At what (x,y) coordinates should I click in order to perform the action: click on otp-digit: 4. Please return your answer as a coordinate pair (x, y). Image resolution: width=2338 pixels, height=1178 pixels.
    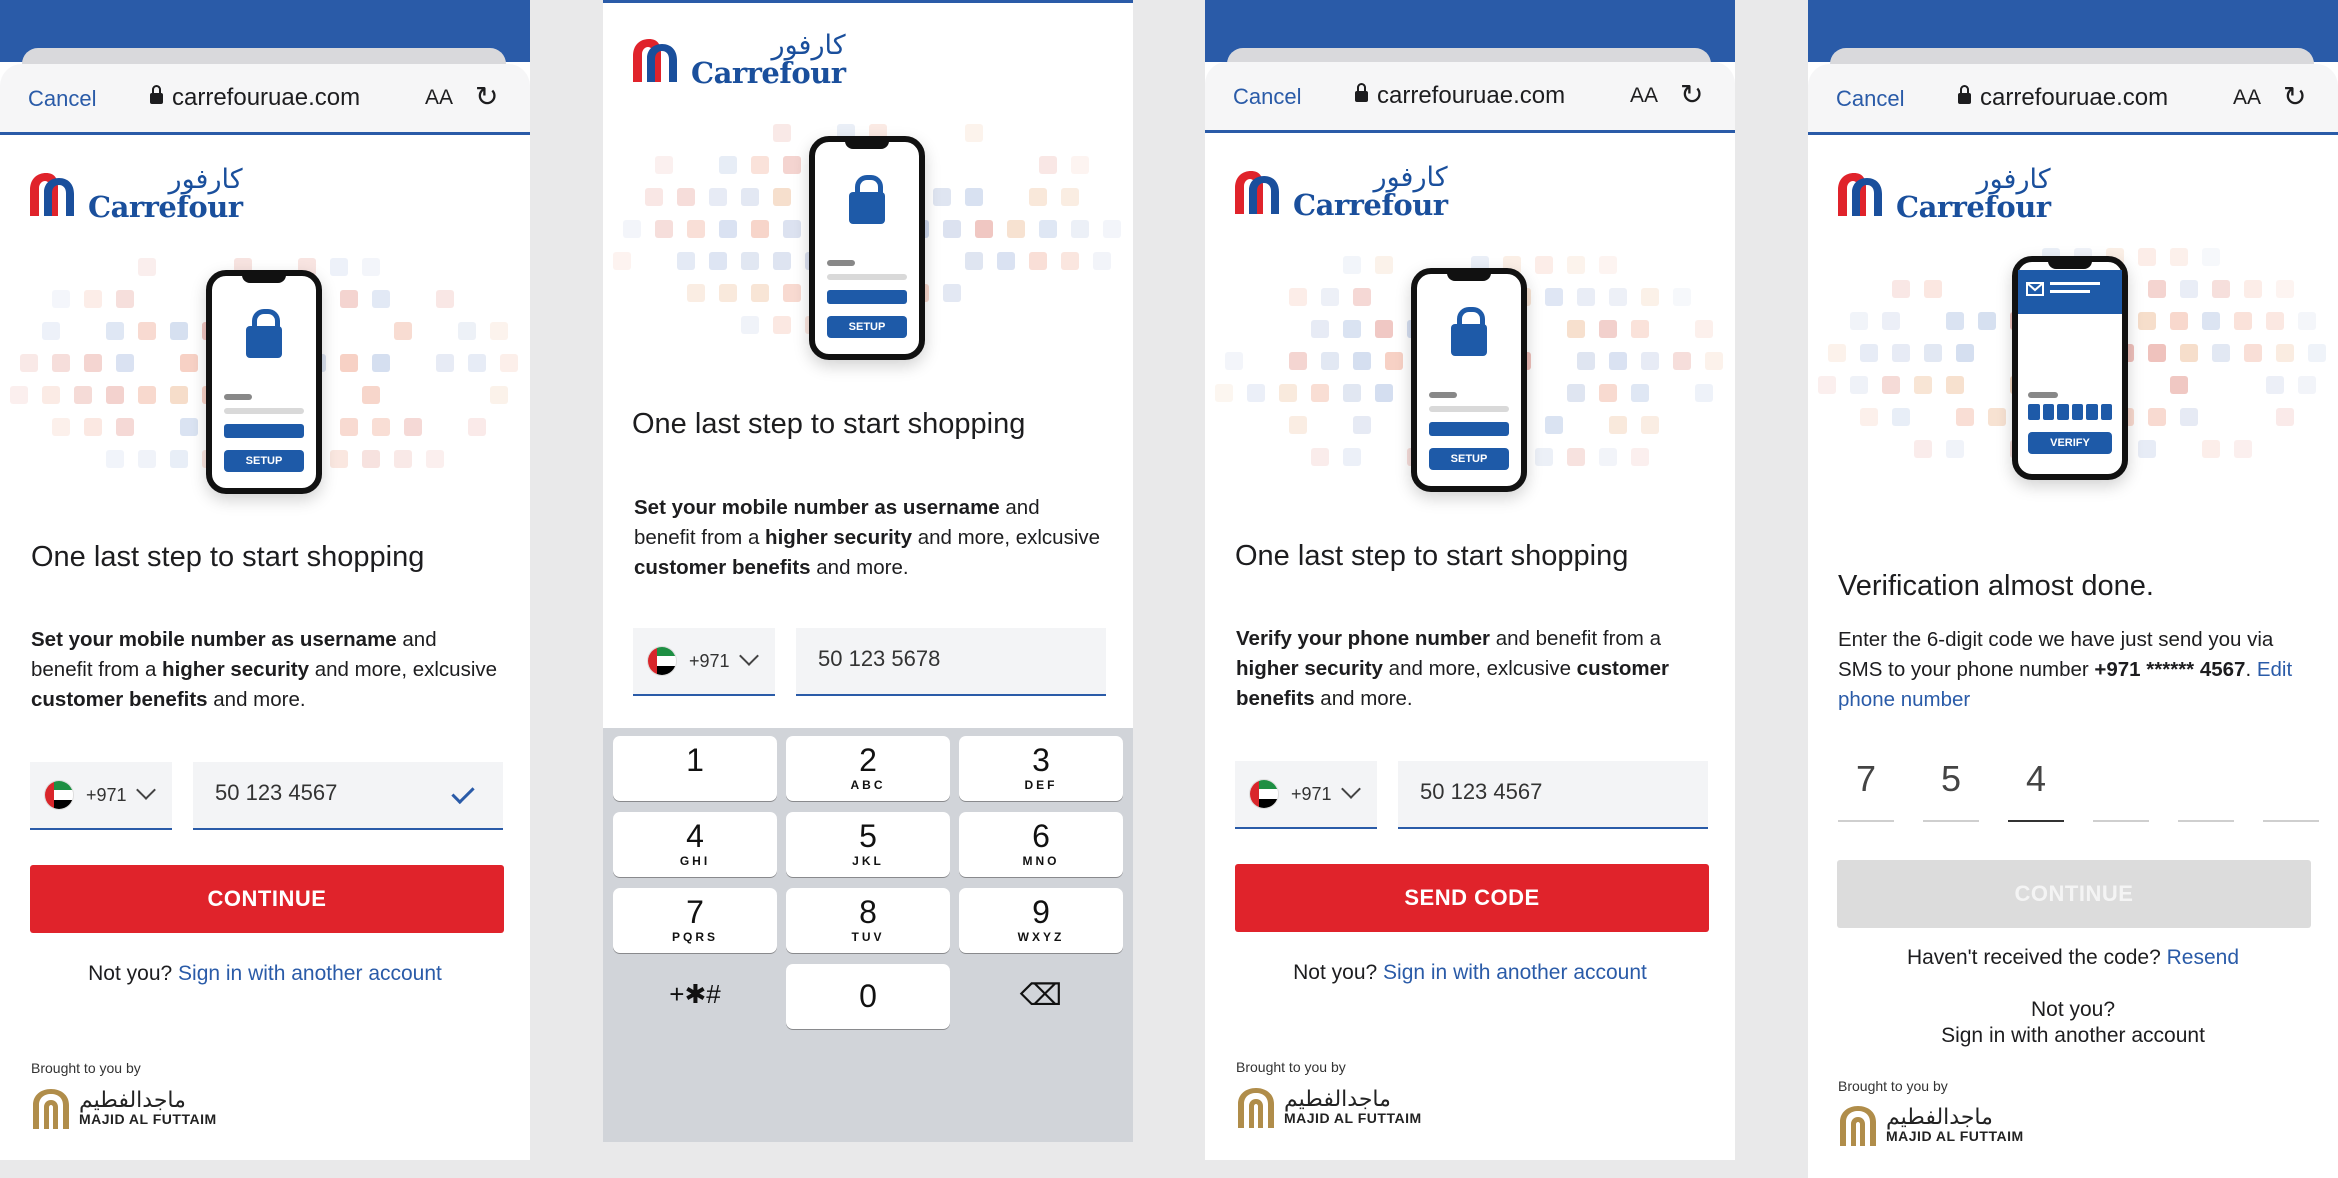
    Looking at the image, I should click on (2036, 790).